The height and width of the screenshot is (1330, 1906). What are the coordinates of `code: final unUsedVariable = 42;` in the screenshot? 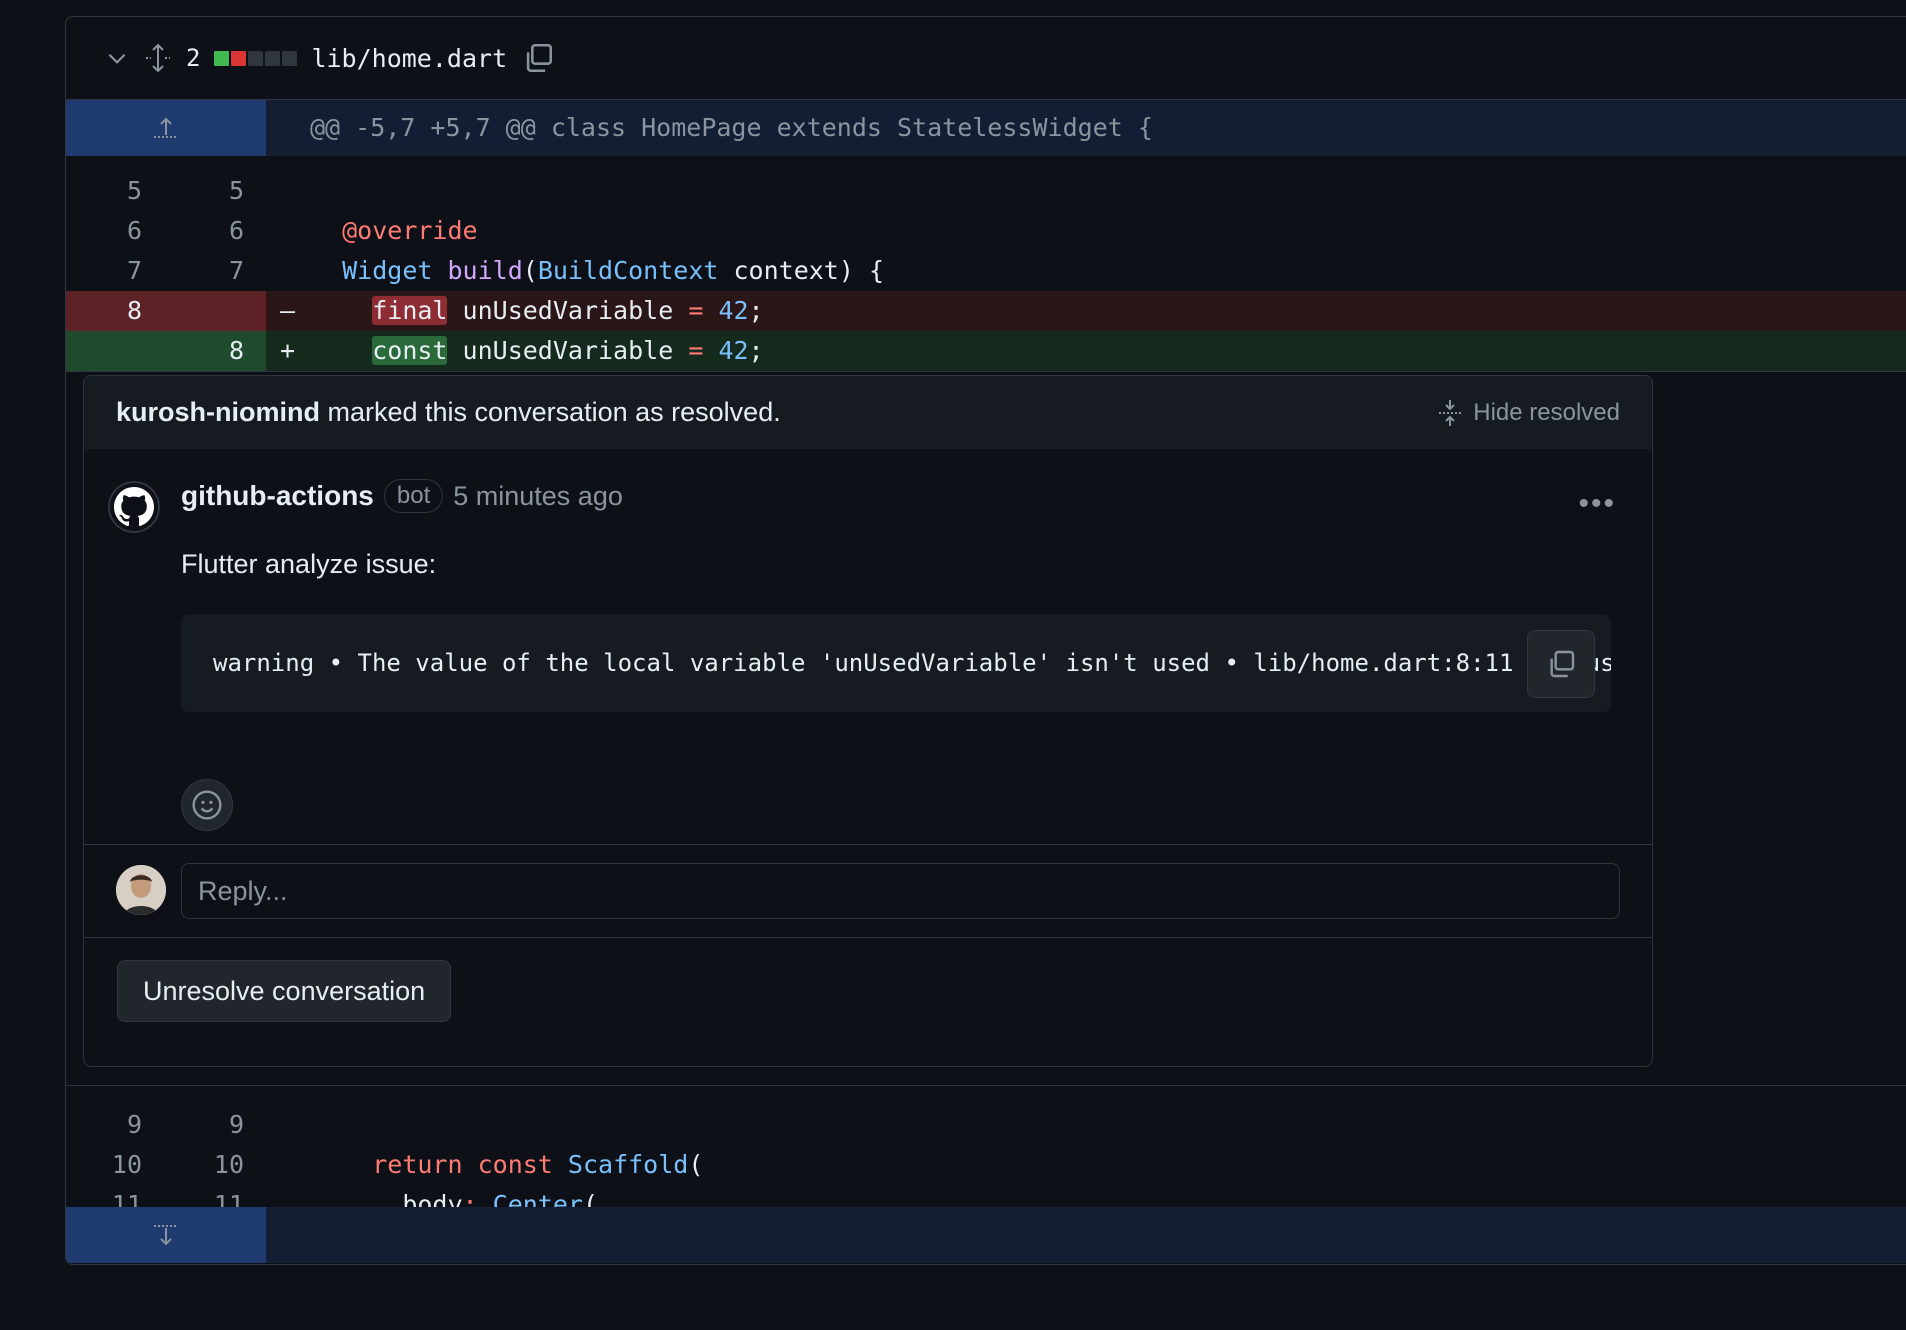 It's located at (568, 310).